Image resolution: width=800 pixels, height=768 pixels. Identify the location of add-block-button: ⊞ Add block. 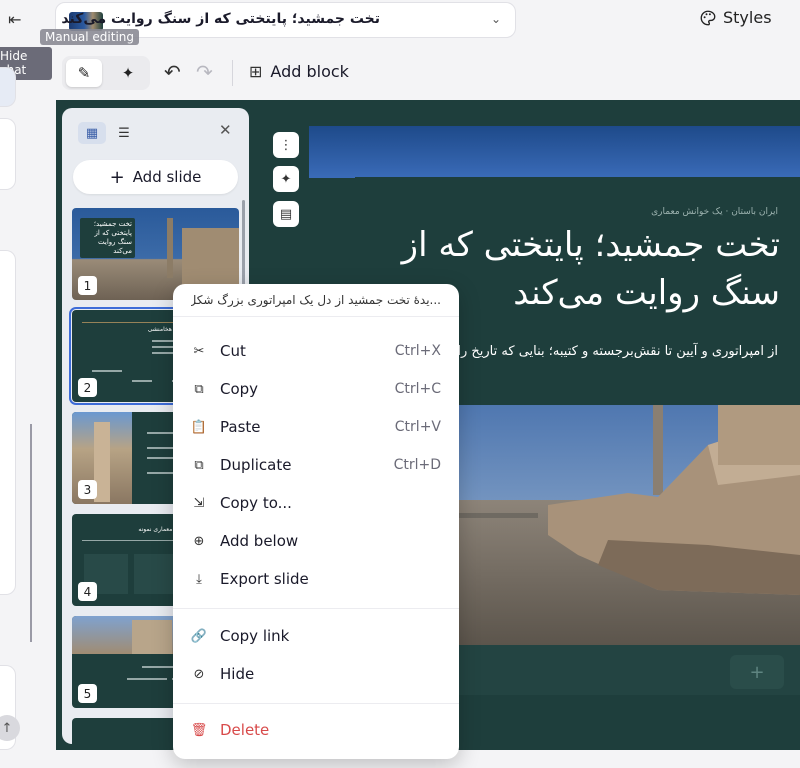
(299, 71).